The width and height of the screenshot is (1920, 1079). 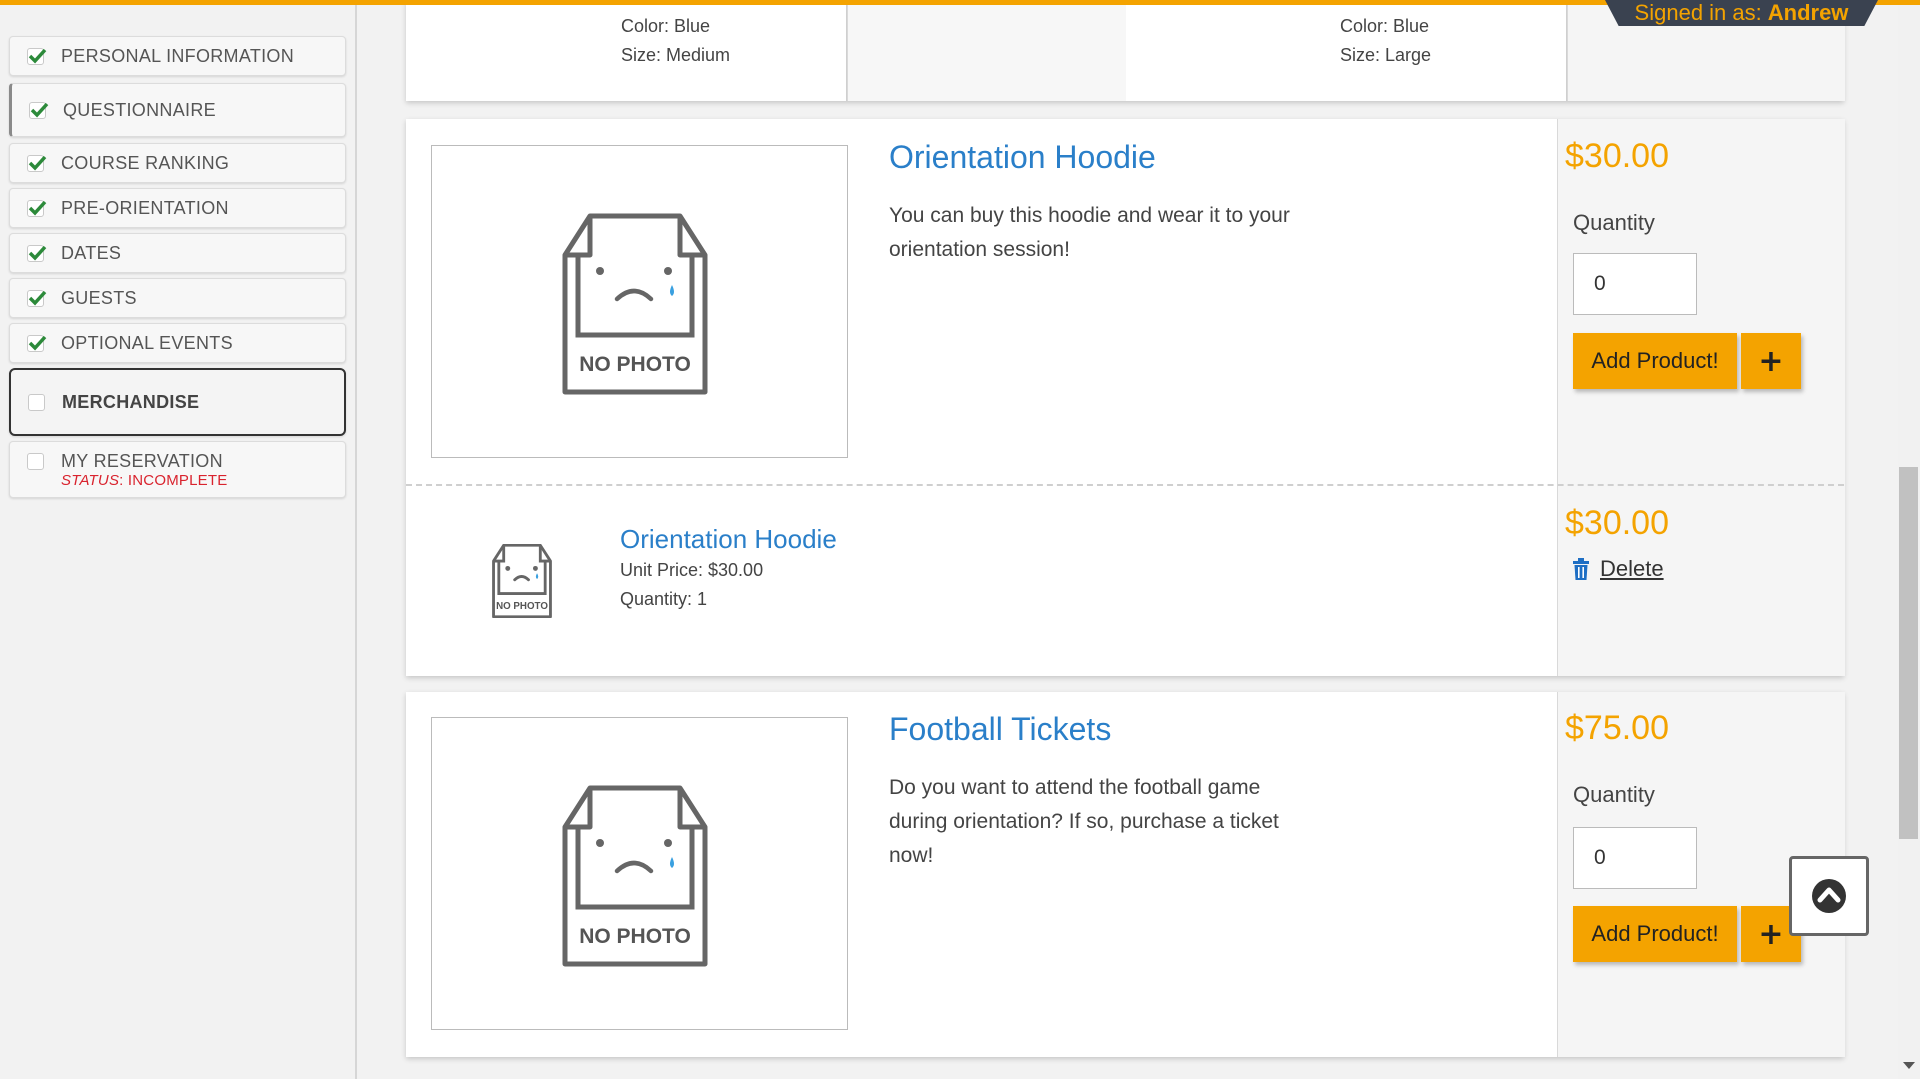 What do you see at coordinates (145, 162) in the screenshot?
I see `sidebar-item-label: COURSE RANKING` at bounding box center [145, 162].